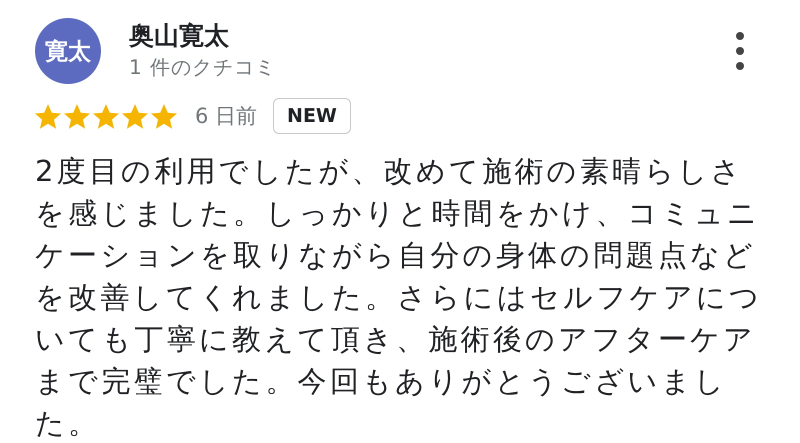  What do you see at coordinates (203, 67) in the screenshot?
I see `review-count: 1 件のクチコミ` at bounding box center [203, 67].